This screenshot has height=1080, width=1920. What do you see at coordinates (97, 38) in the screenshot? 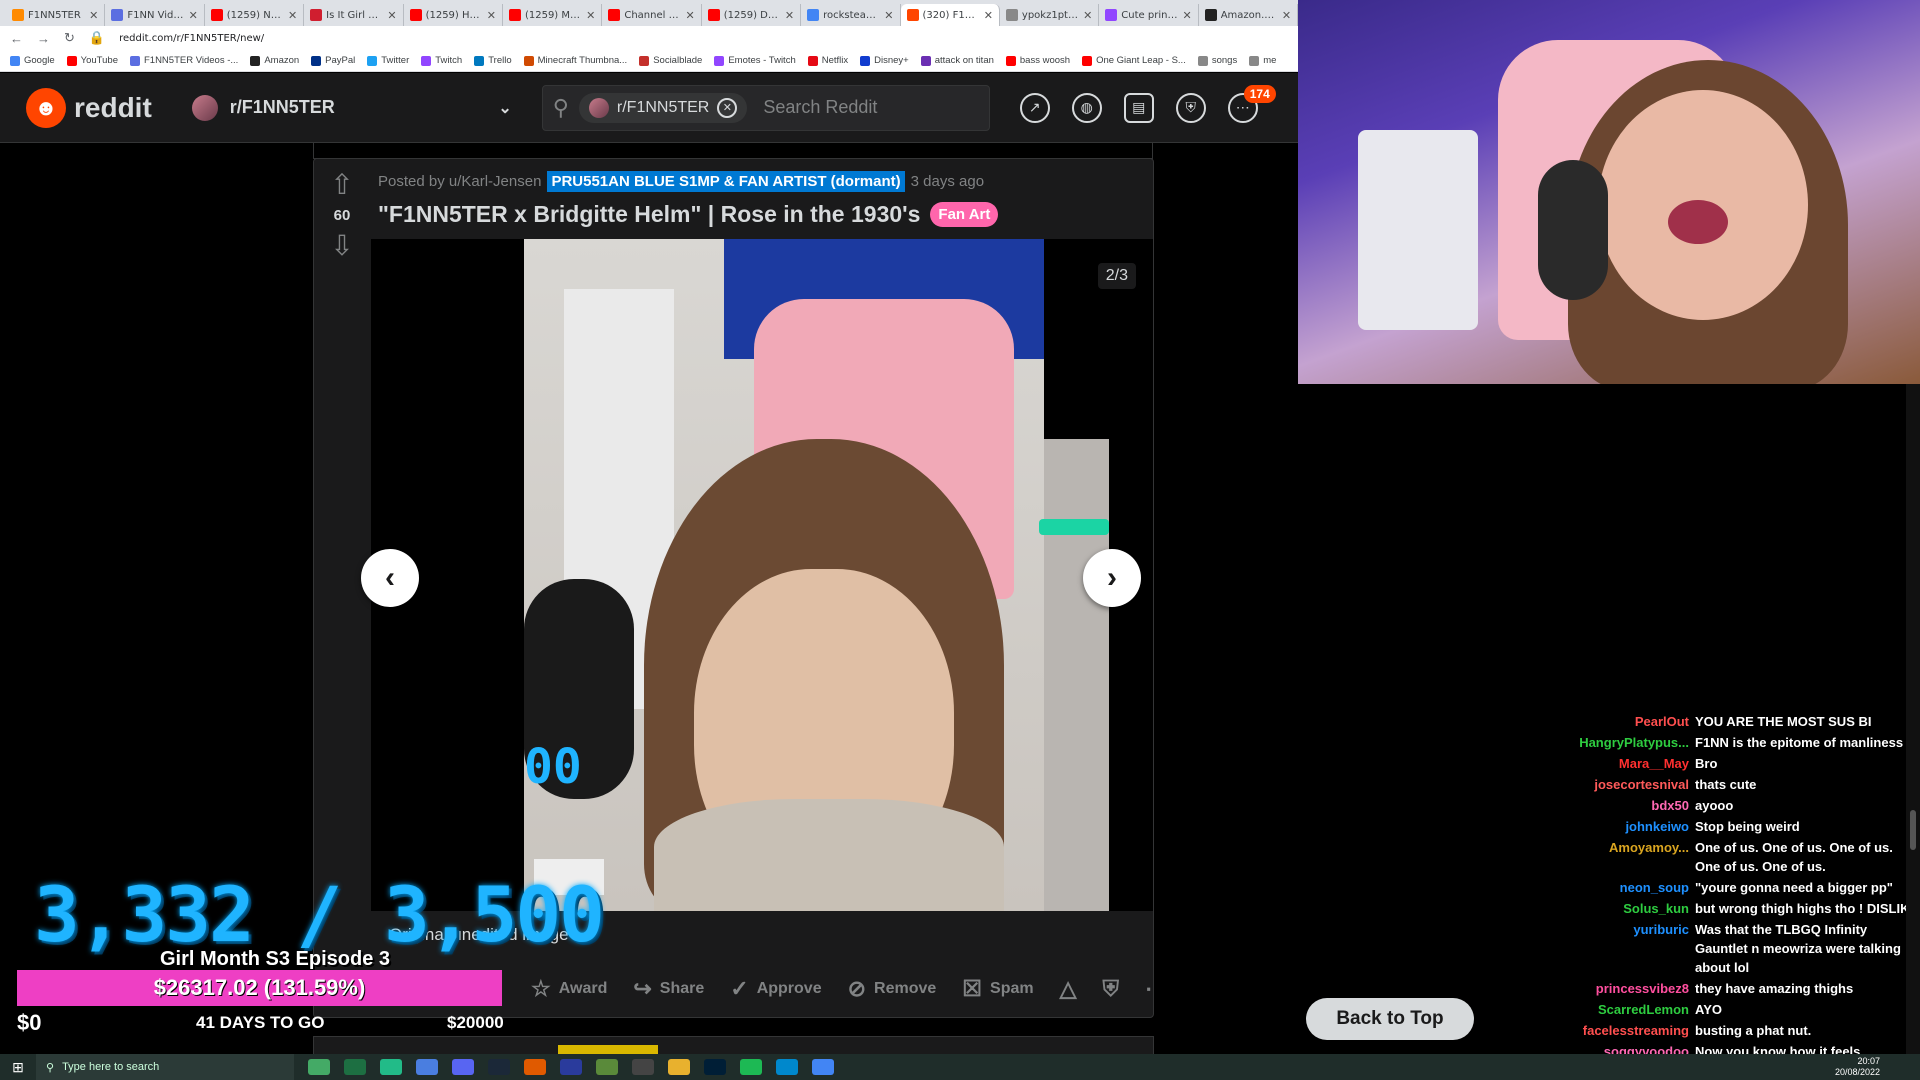
I see `lock-icon: 🔒` at bounding box center [97, 38].